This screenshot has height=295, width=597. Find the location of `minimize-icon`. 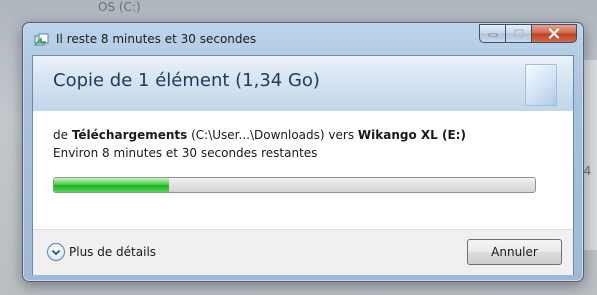

minimize-icon is located at coordinates (492, 34).